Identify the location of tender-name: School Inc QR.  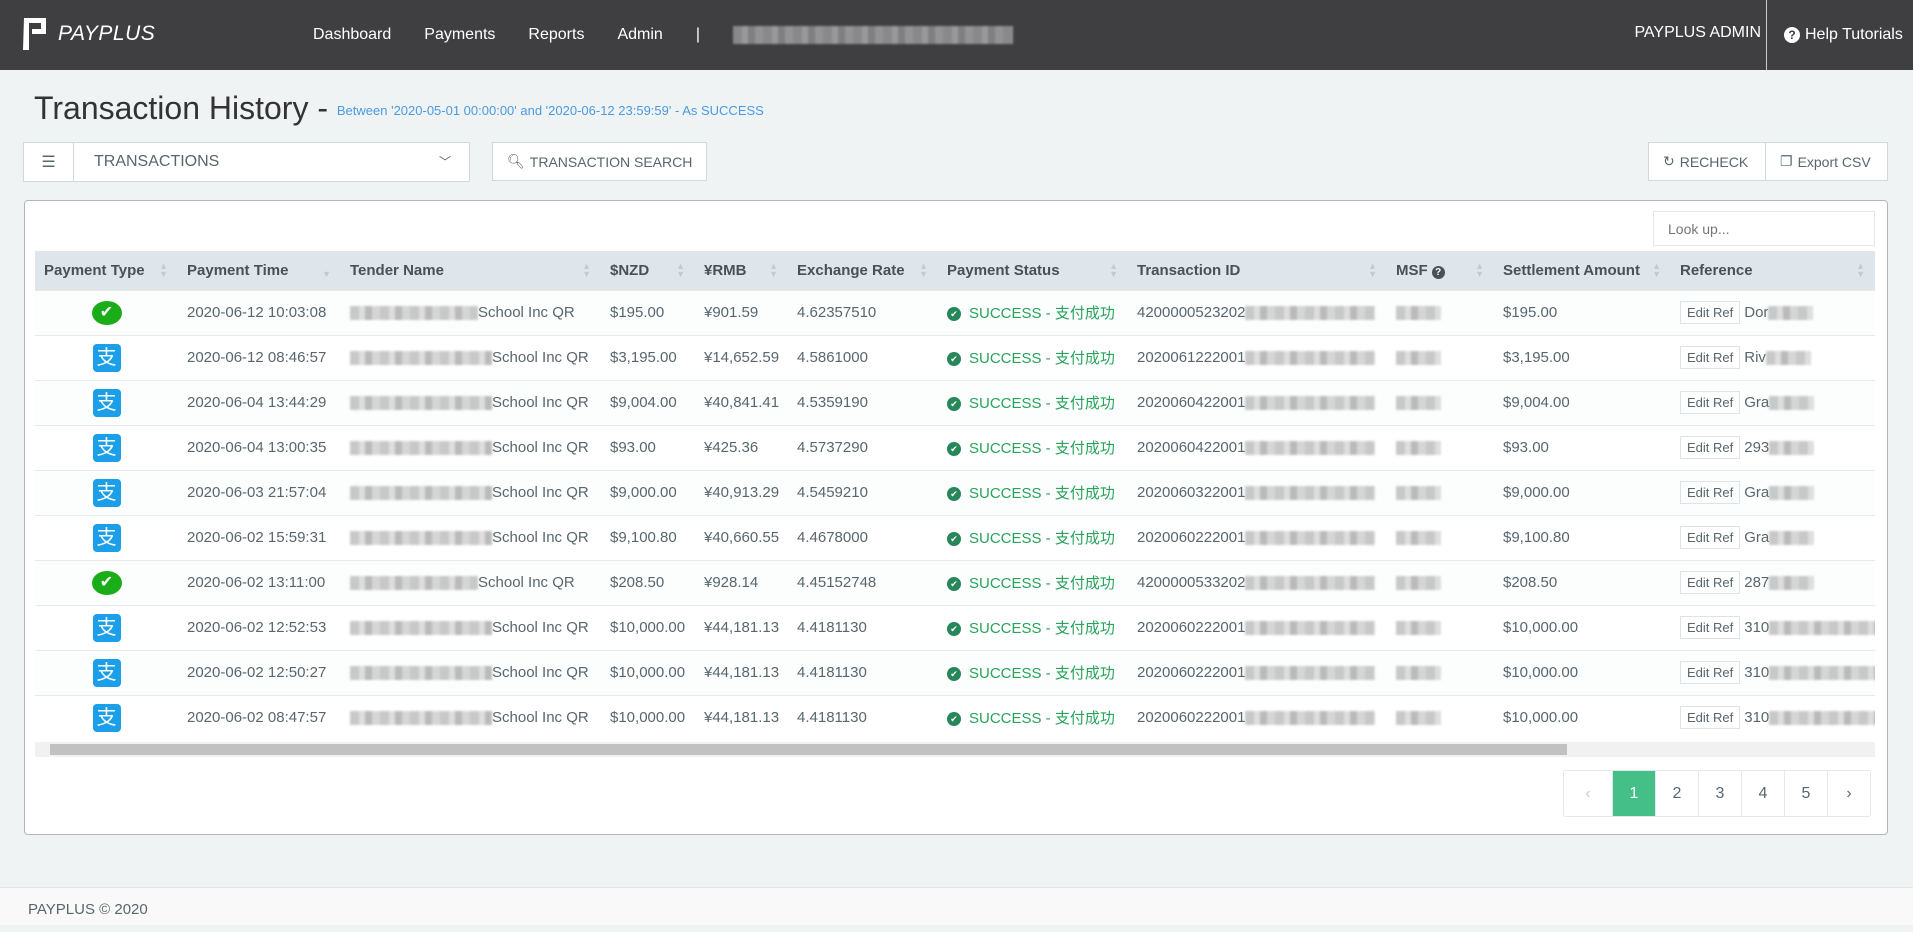
(471, 447).